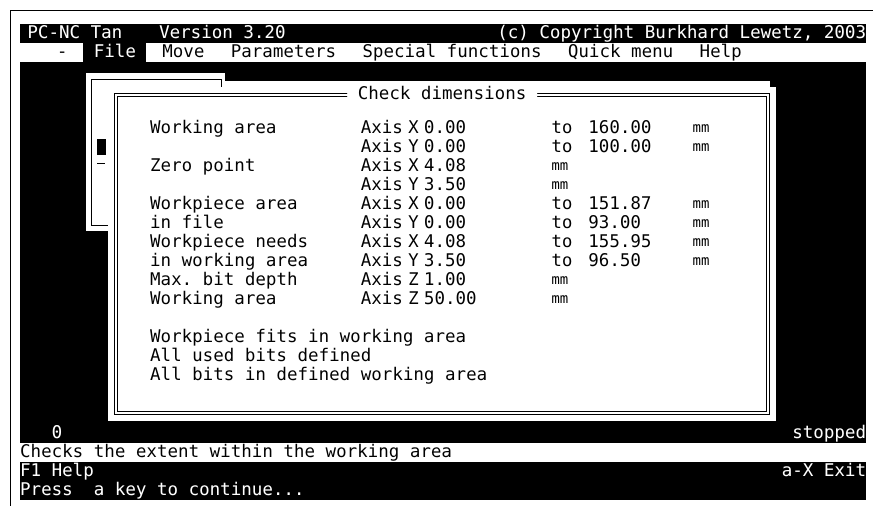 This screenshot has width=873, height=506. Describe the element at coordinates (230, 242) in the screenshot. I see `row-label: Workpiece needs` at that location.